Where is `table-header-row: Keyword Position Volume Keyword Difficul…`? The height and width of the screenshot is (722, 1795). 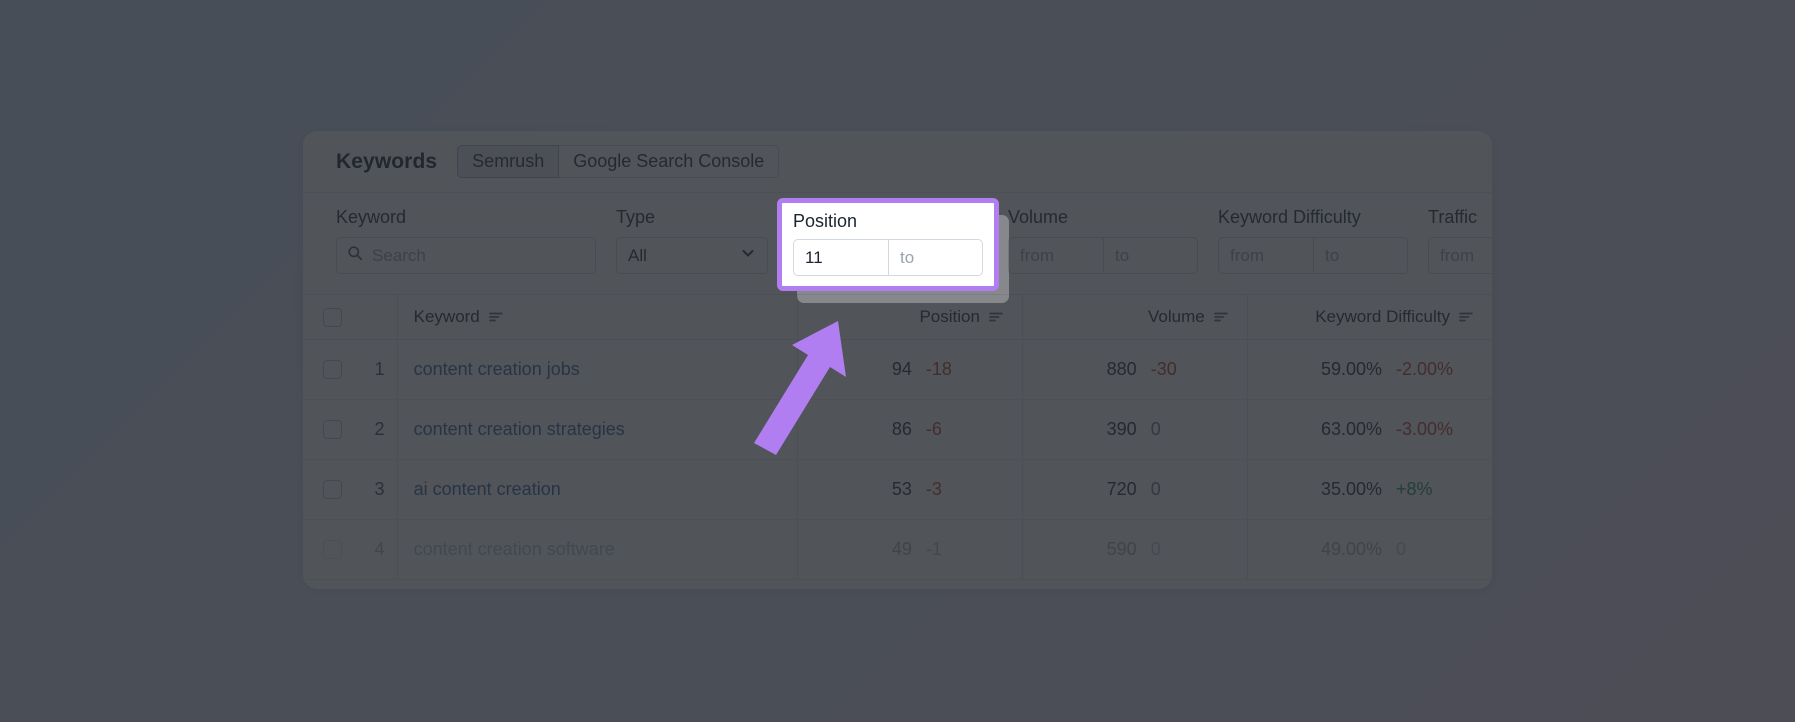 table-header-row: Keyword Position Volume Keyword Difficul… is located at coordinates (897, 317).